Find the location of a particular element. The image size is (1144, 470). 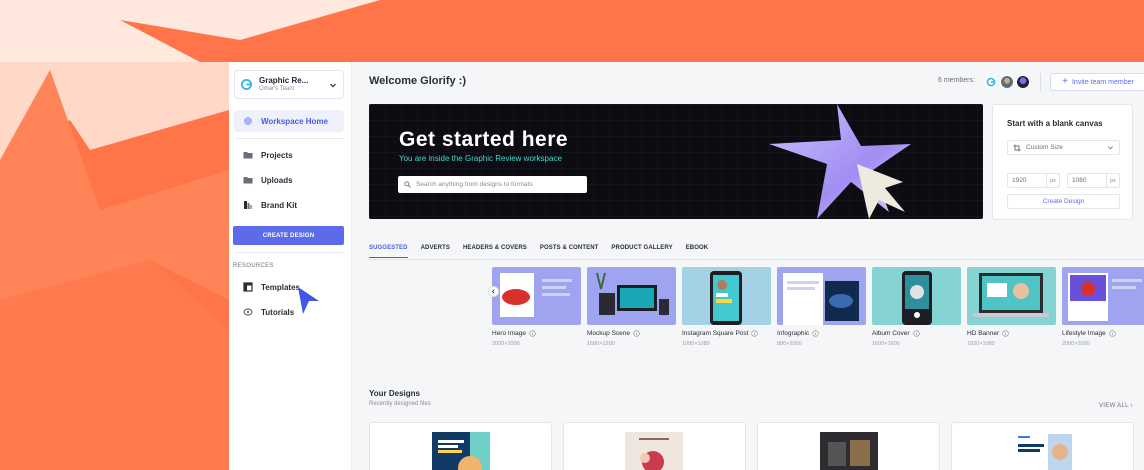

header-divider is located at coordinates (1040, 82).